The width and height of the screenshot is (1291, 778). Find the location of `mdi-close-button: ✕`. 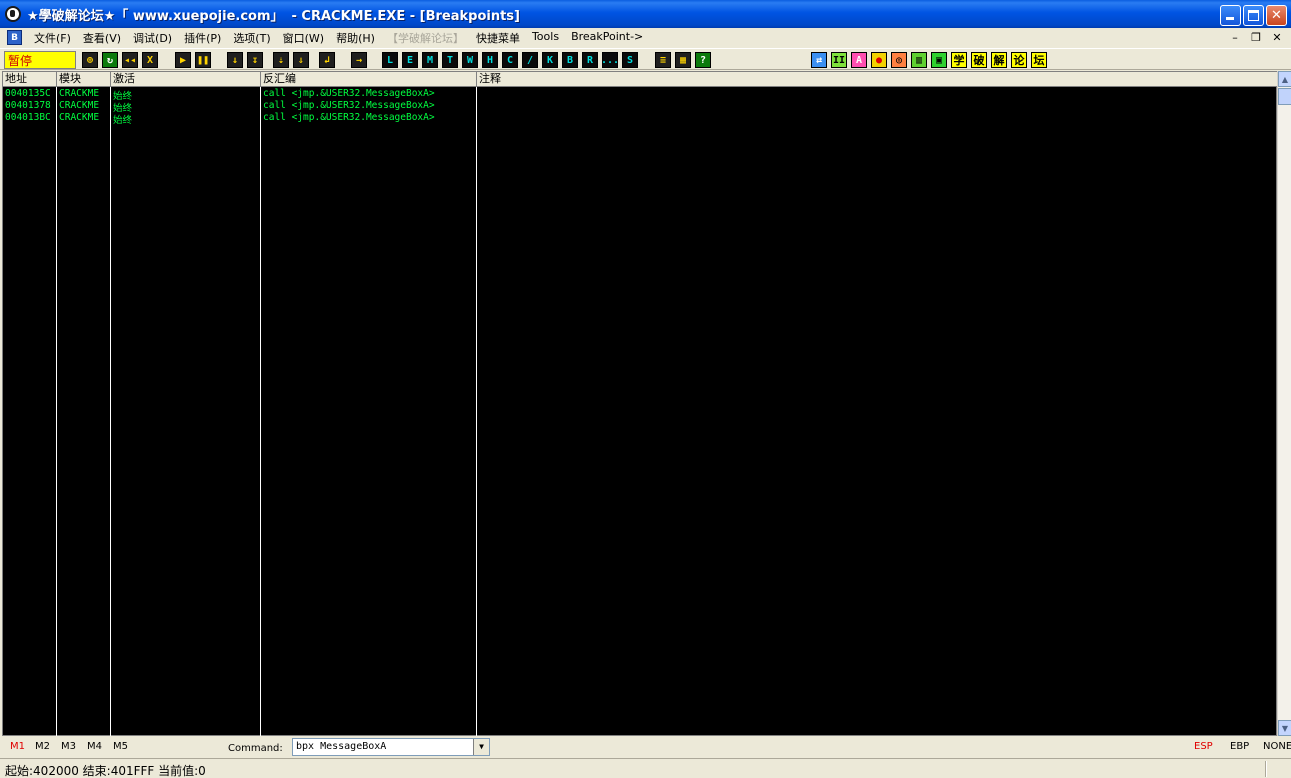

mdi-close-button: ✕ is located at coordinates (1277, 37).